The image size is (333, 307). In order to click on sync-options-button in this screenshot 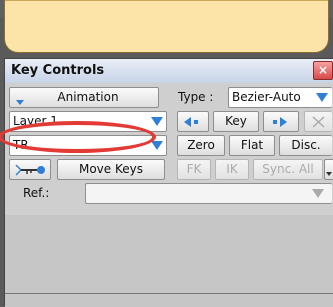, I will do `click(328, 169)`.